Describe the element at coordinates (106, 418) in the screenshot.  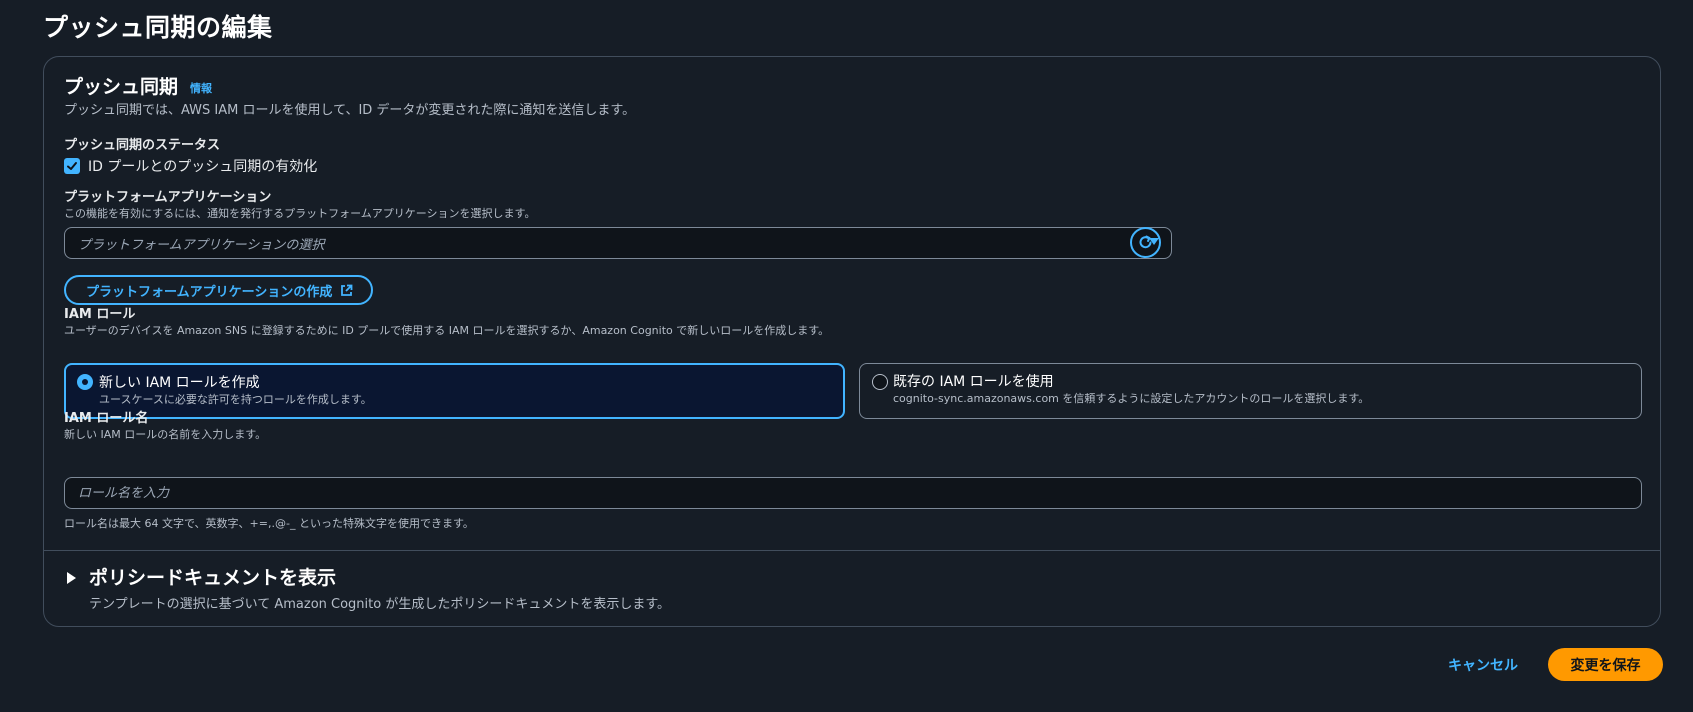
I see `role-name-label: IAM ロール名` at that location.